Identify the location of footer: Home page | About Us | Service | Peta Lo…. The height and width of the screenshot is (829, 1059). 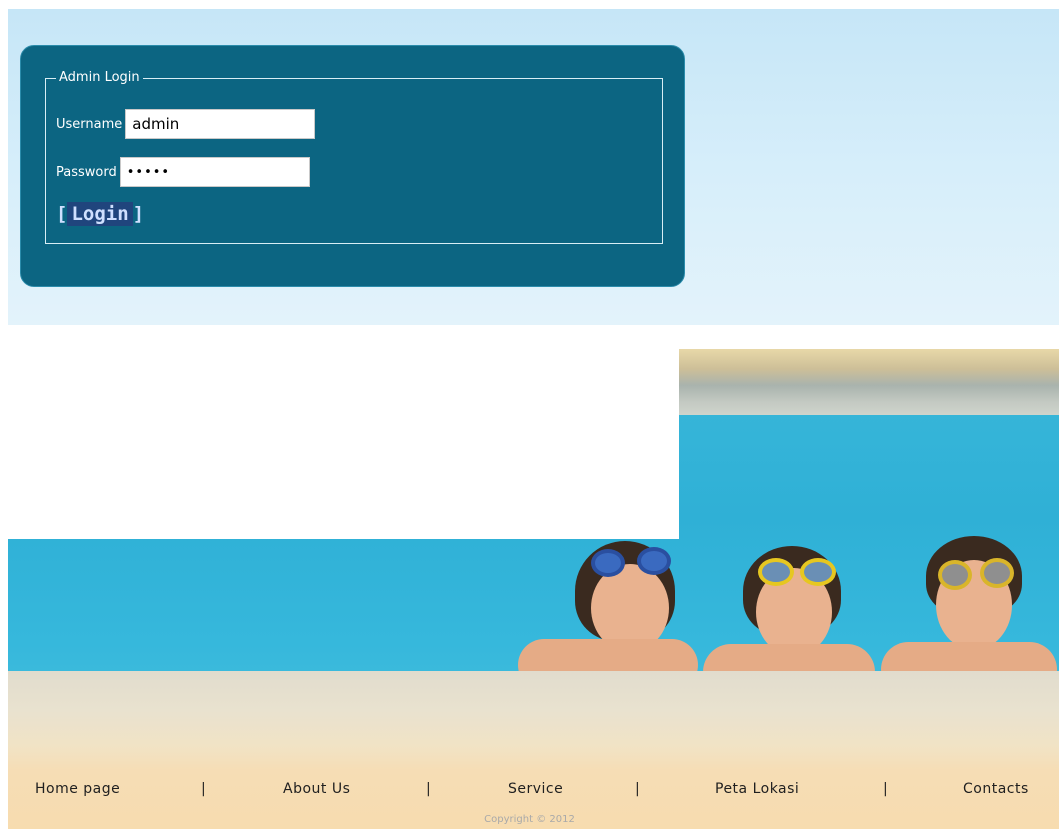
(533, 800).